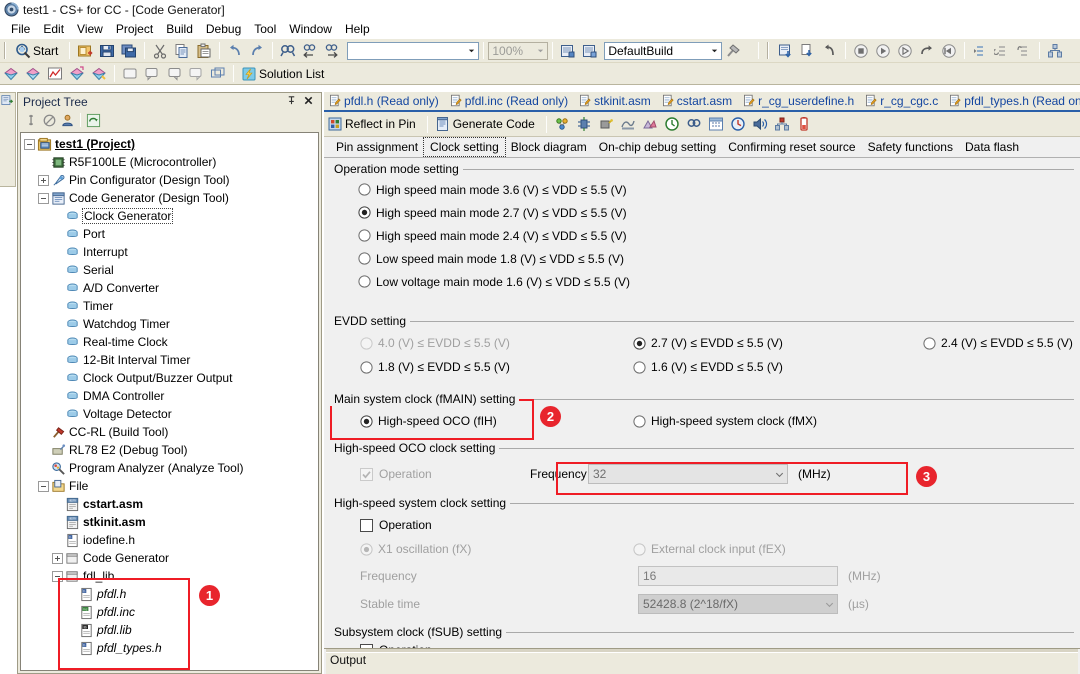  What do you see at coordinates (180, 29) in the screenshot?
I see `menu-build: Build` at bounding box center [180, 29].